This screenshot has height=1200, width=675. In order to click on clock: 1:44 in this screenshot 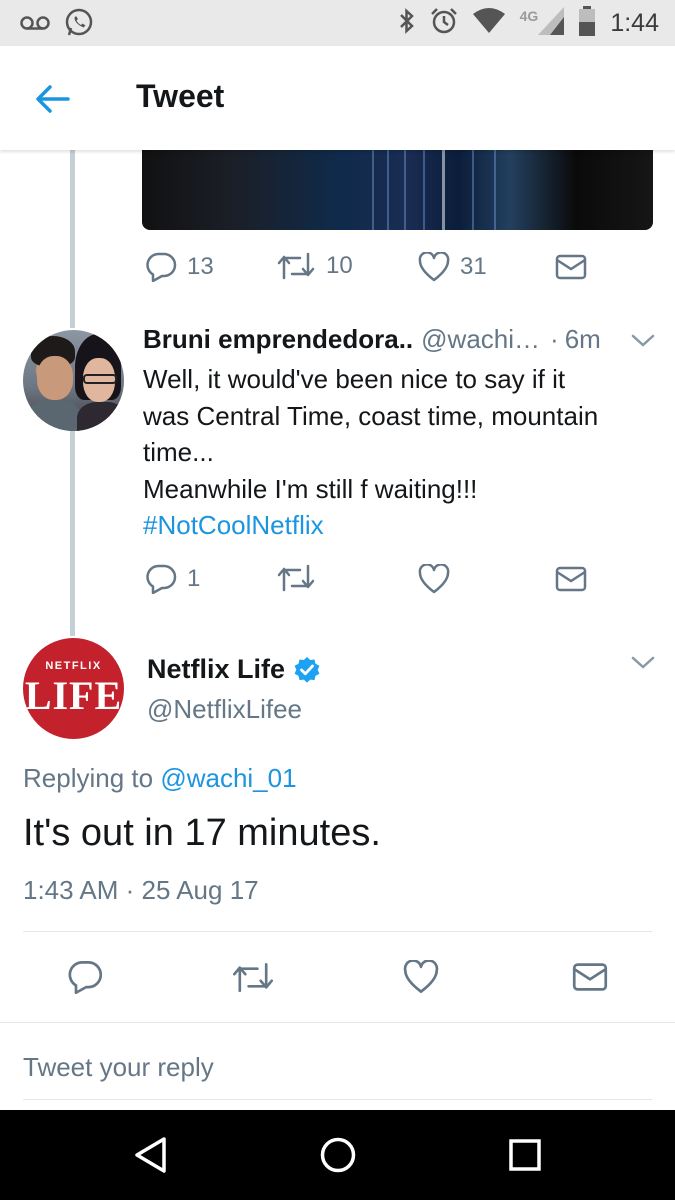, I will do `click(634, 23)`.